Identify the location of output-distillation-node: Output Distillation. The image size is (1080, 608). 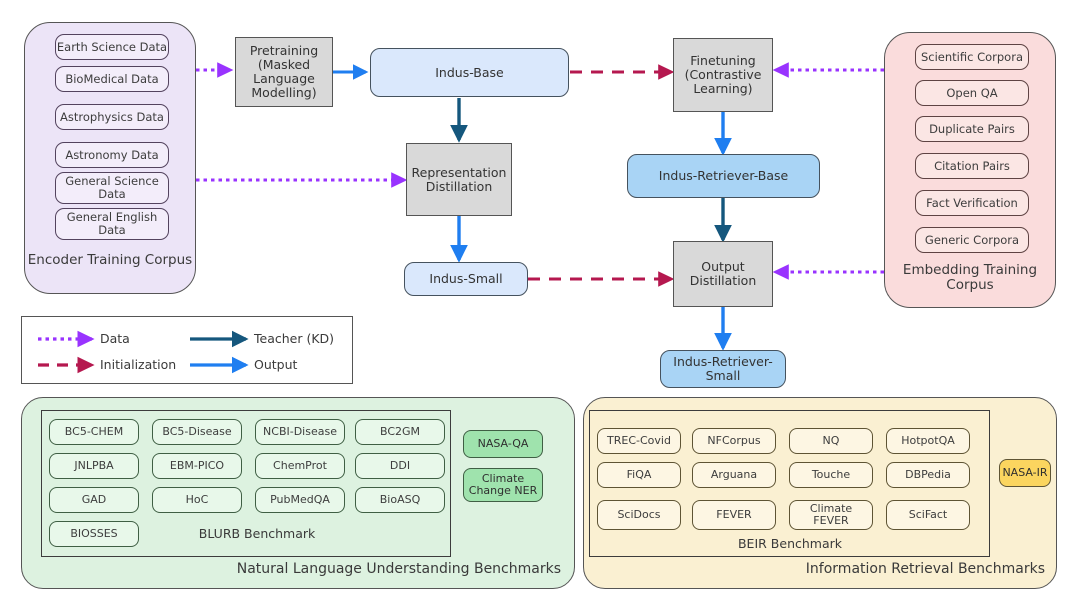
(723, 274).